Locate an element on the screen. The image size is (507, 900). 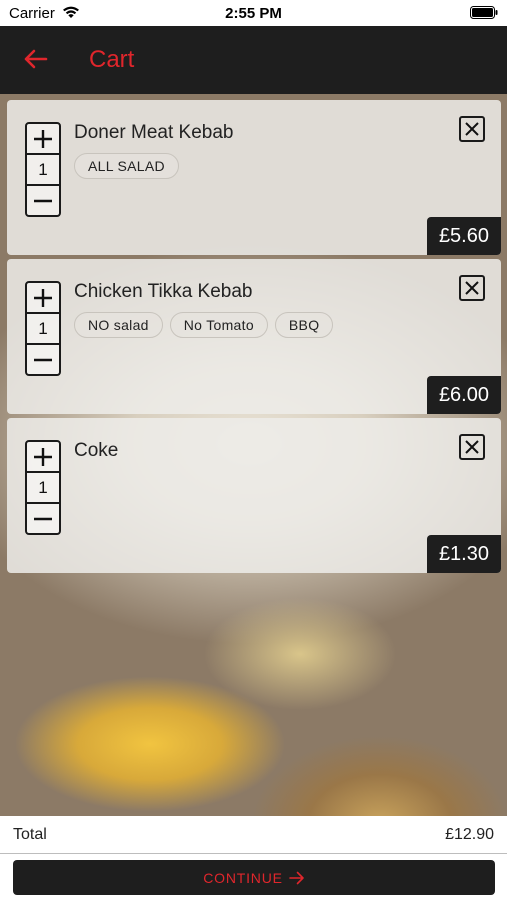
item-price: £6.00 is located at coordinates (463, 395).